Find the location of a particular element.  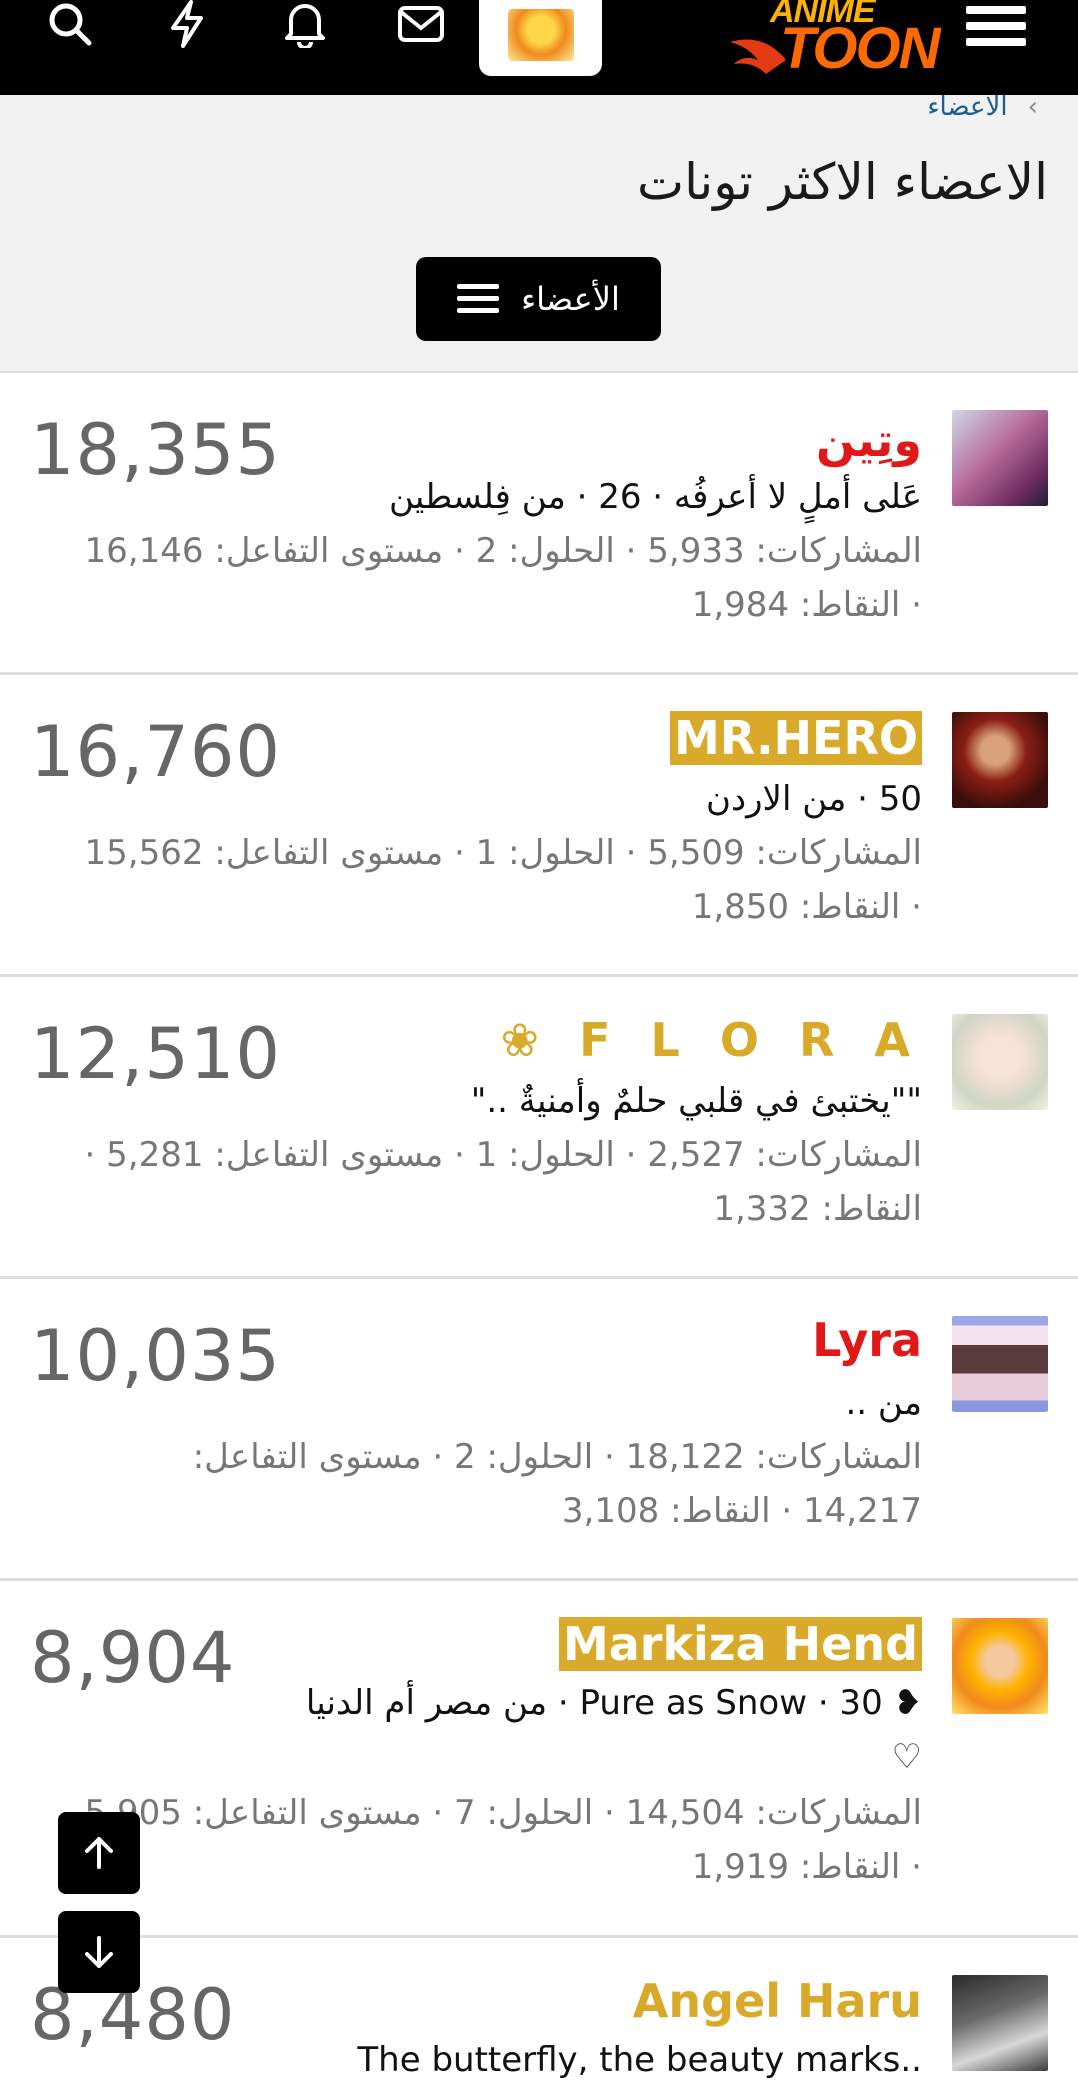

member-info-line: 50 · من الاردن is located at coordinates (814, 799).